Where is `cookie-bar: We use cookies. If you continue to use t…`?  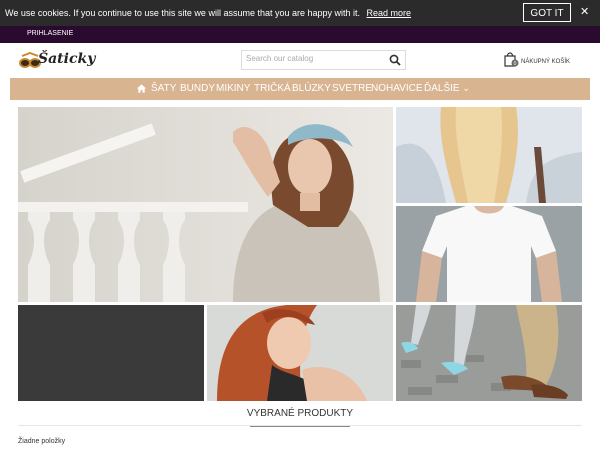
cookie-bar: We use cookies. If you continue to use t… is located at coordinates (300, 13).